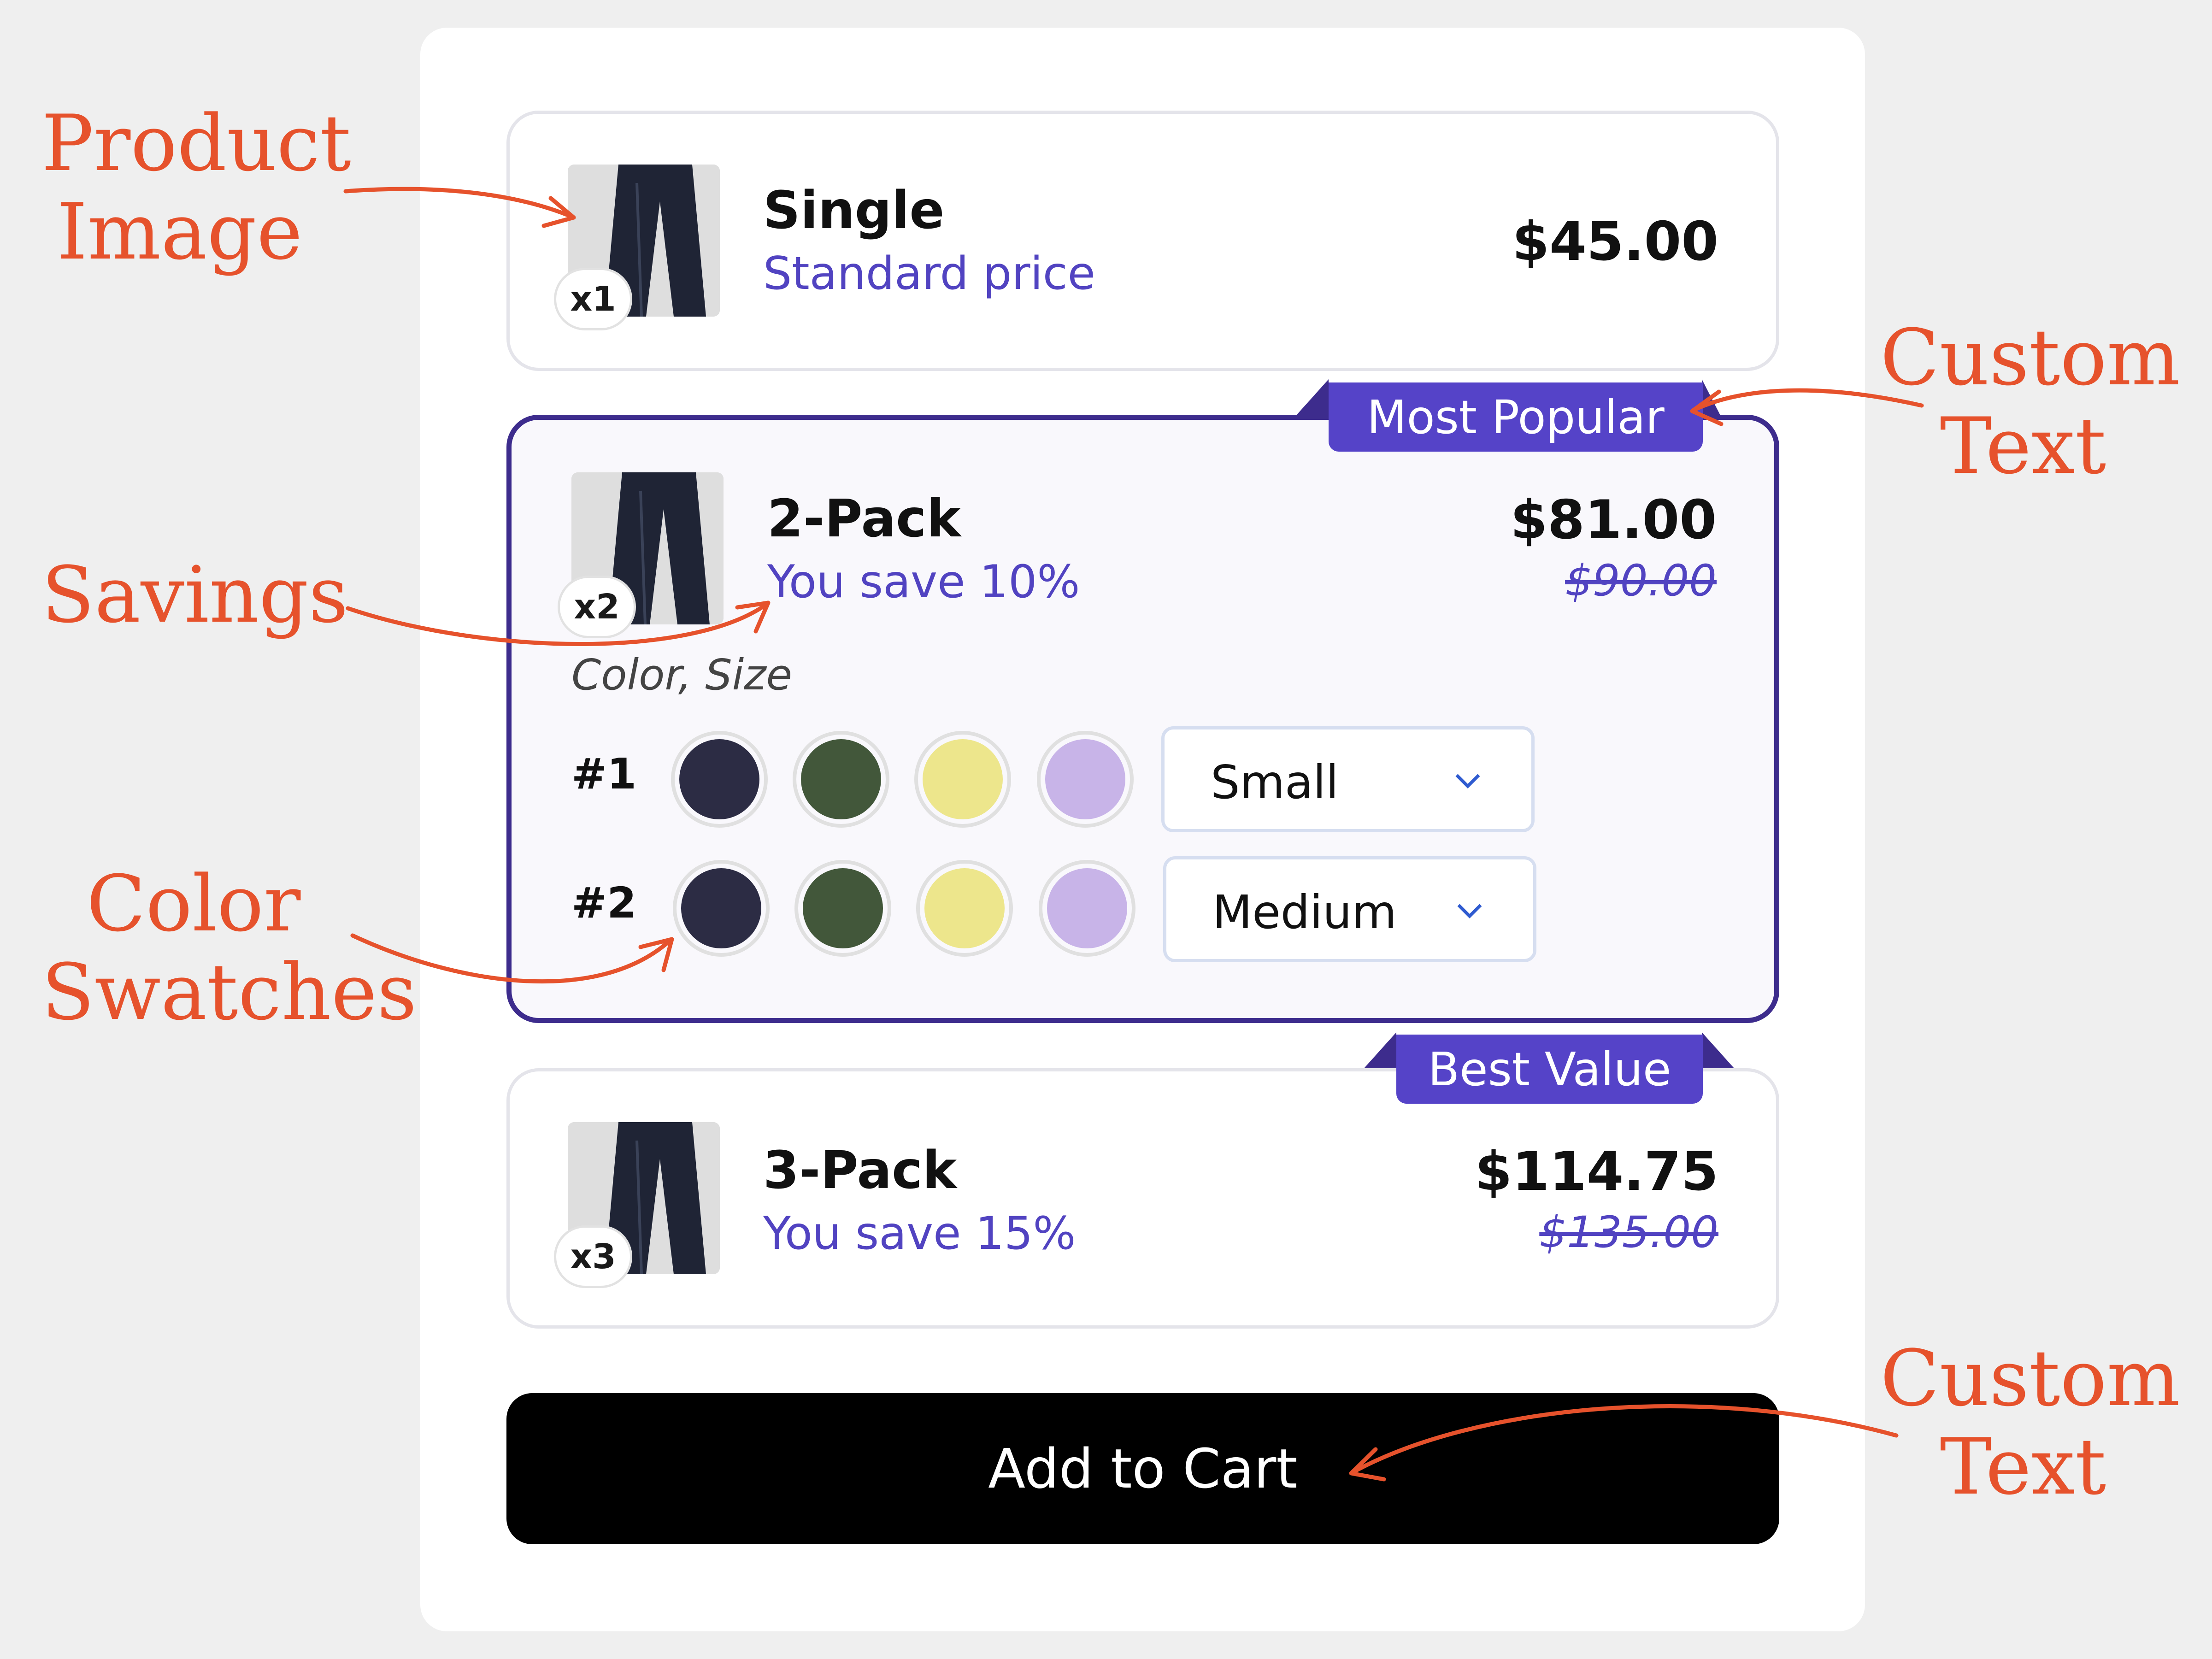 The width and height of the screenshot is (2212, 1659). I want to click on add-to-cart-button: Add to Cart, so click(1142, 1468).